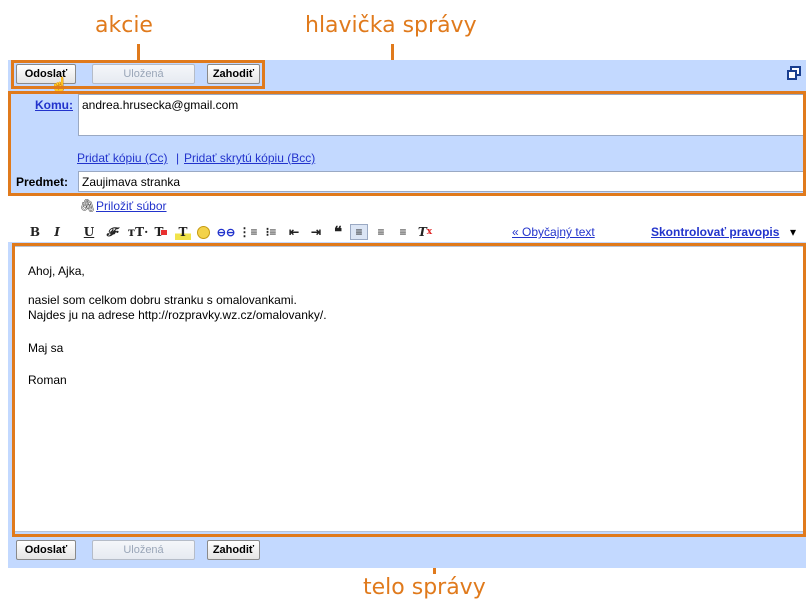 The height and width of the screenshot is (605, 806). What do you see at coordinates (381, 232) in the screenshot?
I see `align-center-icon: ≡` at bounding box center [381, 232].